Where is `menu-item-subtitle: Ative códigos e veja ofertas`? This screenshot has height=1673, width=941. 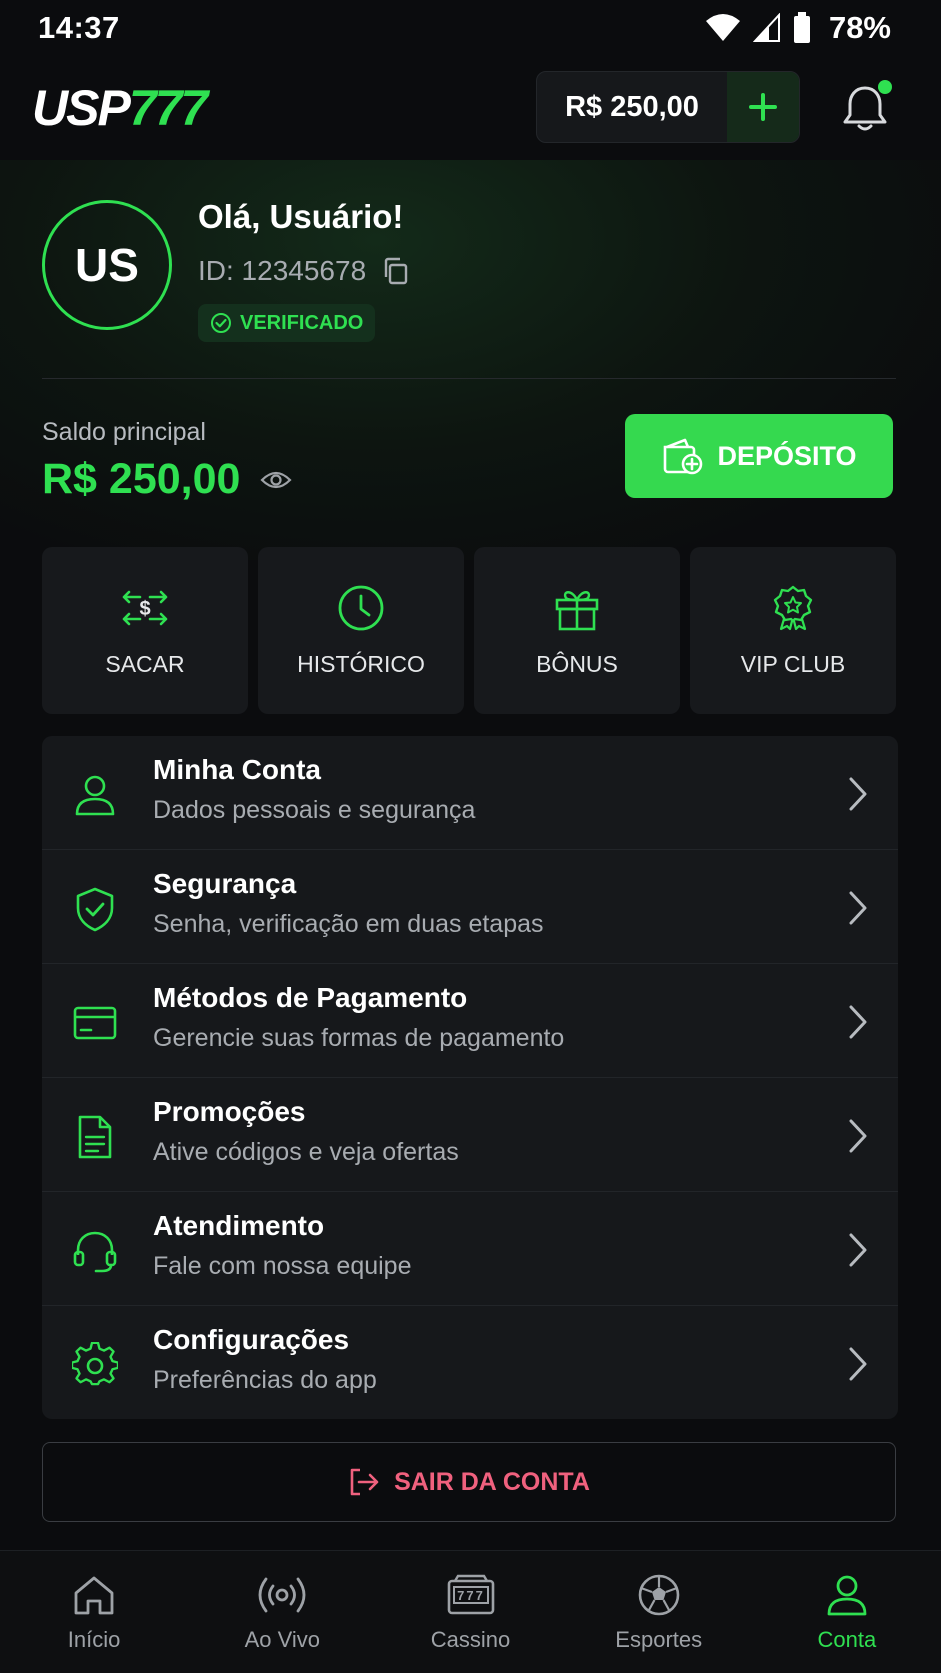
menu-item-subtitle: Ative códigos e veja ofertas is located at coordinates (306, 1152).